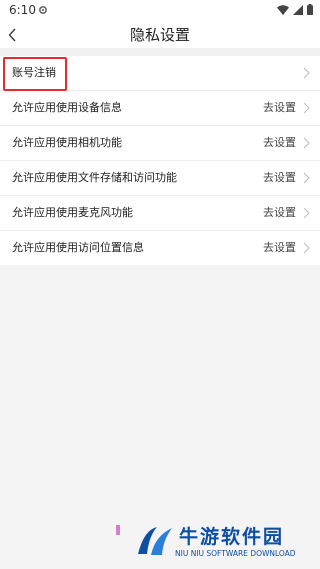 The height and width of the screenshot is (569, 320). What do you see at coordinates (160, 52) in the screenshot?
I see `divider` at bounding box center [160, 52].